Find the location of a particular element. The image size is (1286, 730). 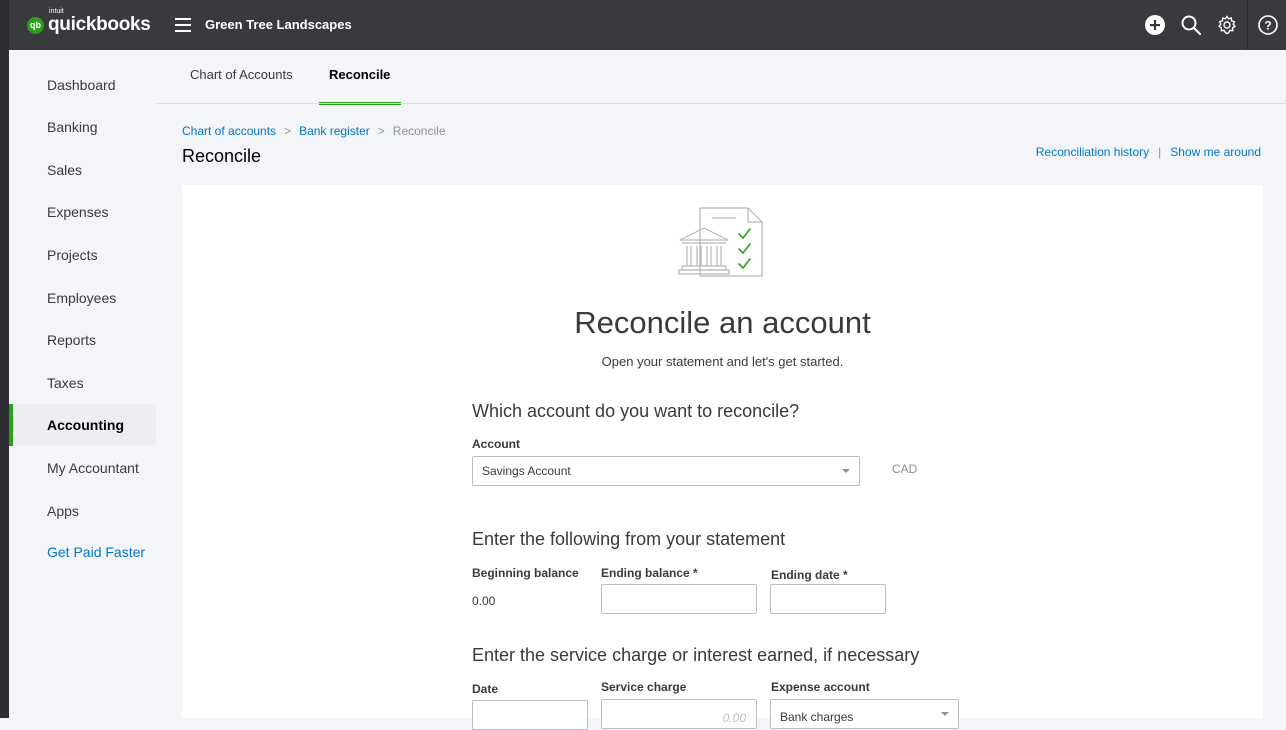

sidebar-item-label: Employees is located at coordinates (82, 298).